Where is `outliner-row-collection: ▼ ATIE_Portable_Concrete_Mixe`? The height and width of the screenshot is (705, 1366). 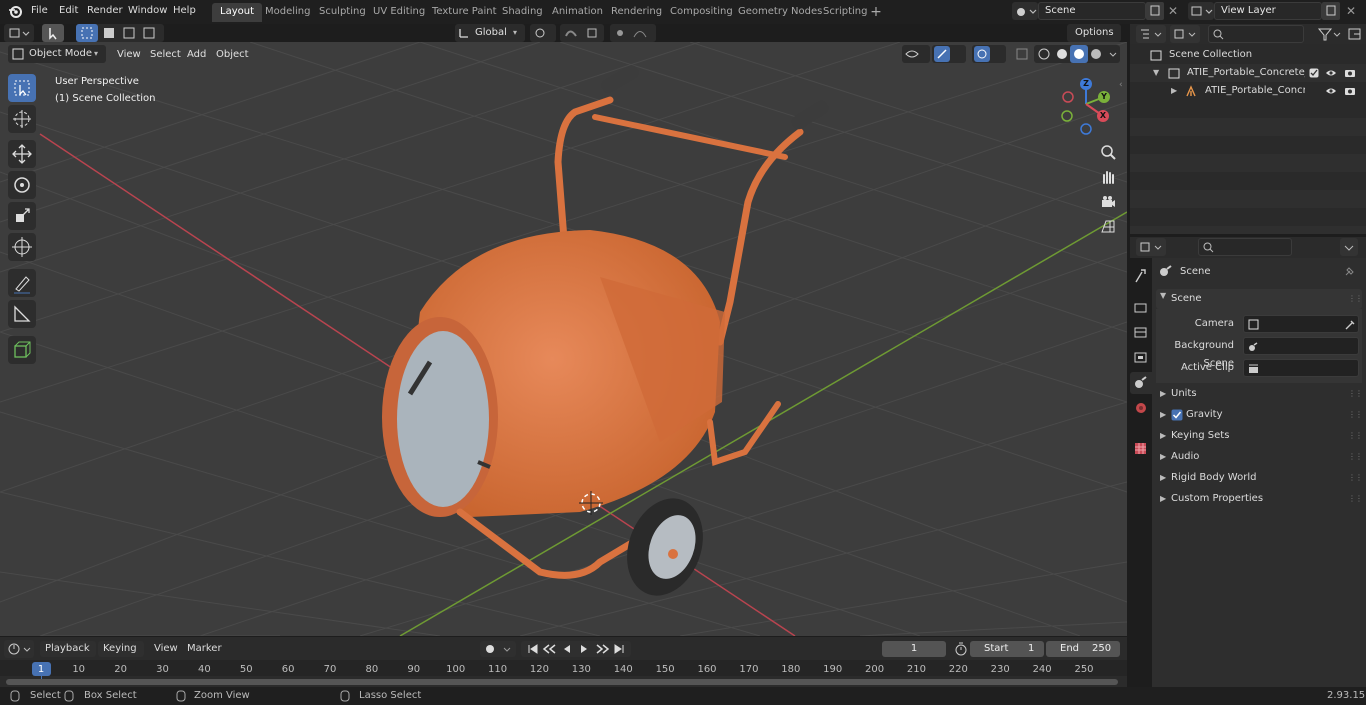 outliner-row-collection: ▼ ATIE_Portable_Concrete_Mixe is located at coordinates (1248, 73).